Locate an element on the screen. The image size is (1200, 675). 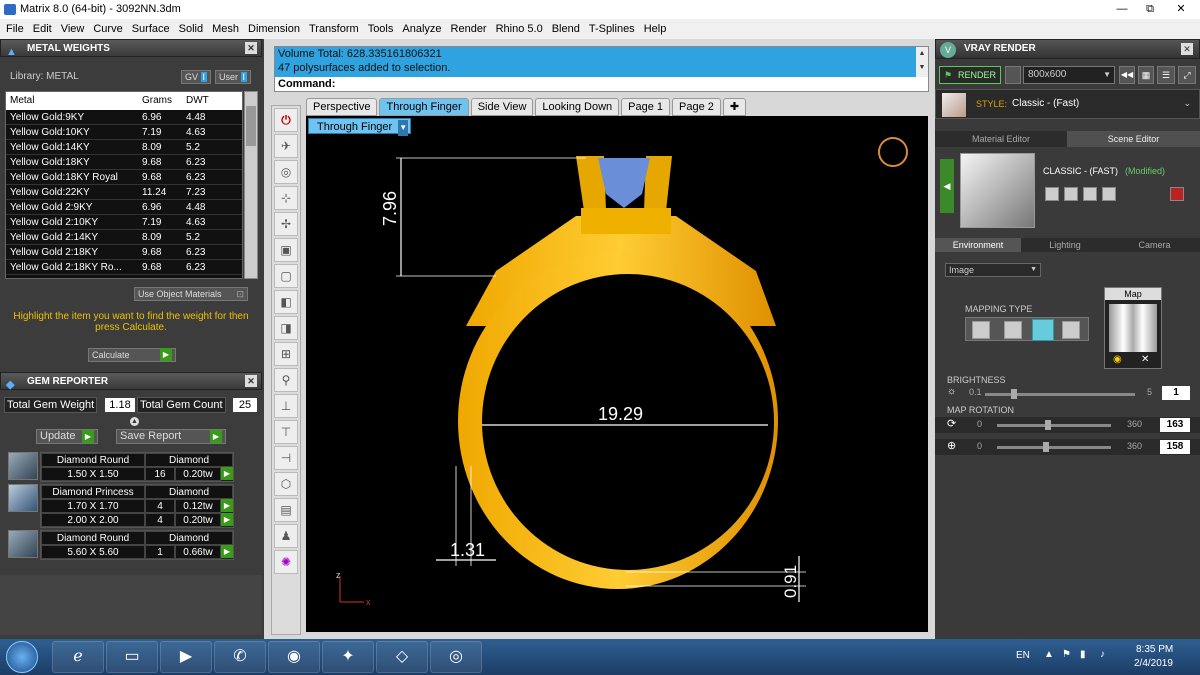
volume-icon: ♪ is located at coordinates (1102, 654).